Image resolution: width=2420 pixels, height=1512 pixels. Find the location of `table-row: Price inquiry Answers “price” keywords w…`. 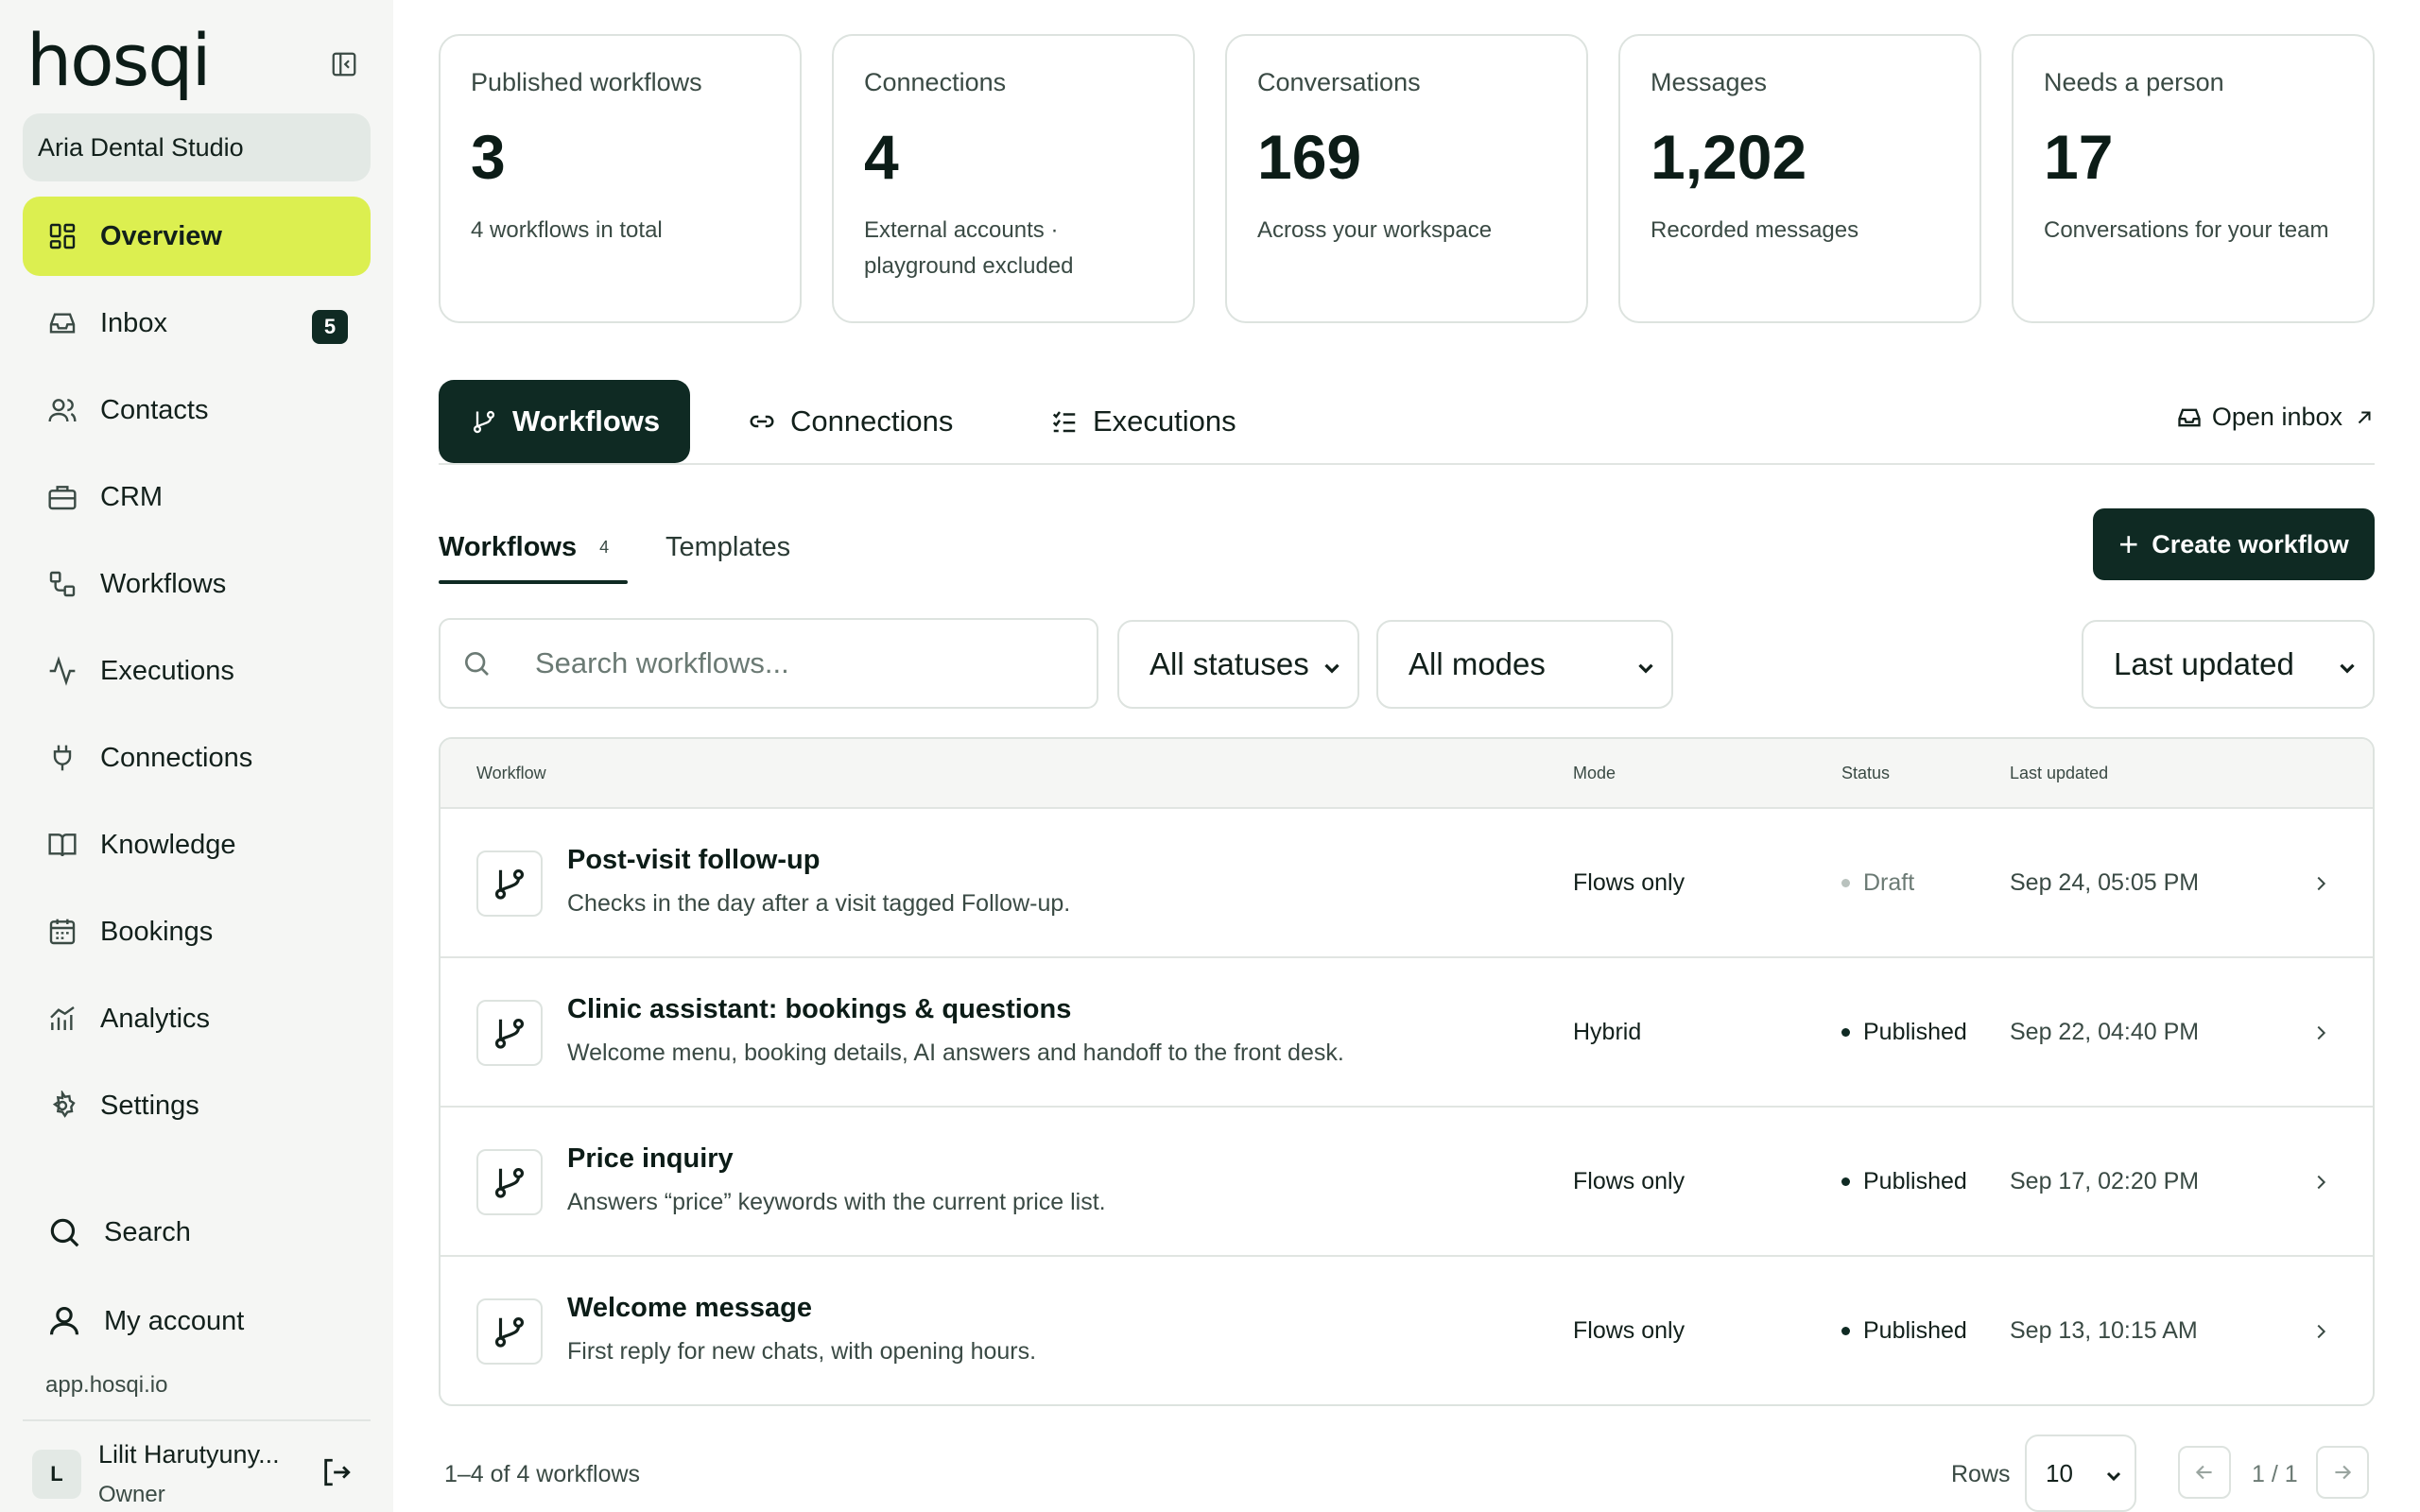

table-row: Price inquiry Answers “price” keywords w… is located at coordinates (1407, 1182).